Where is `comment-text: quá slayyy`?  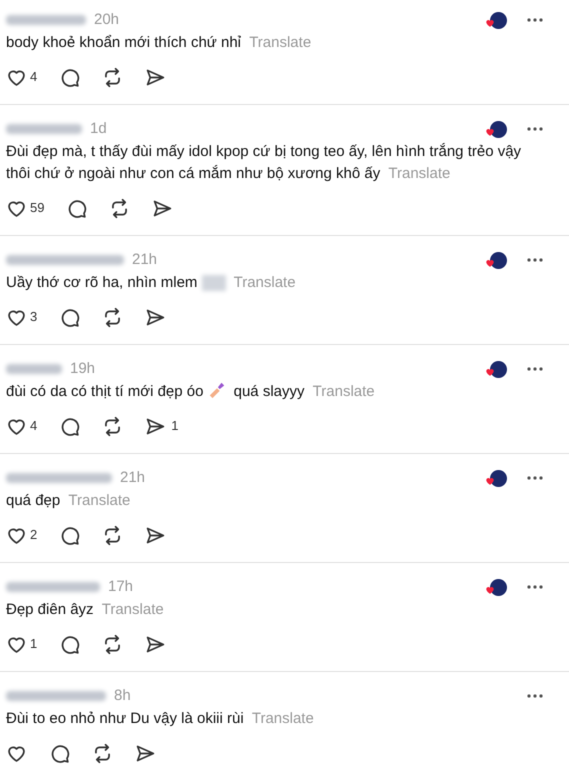
comment-text: quá slayyy is located at coordinates (269, 391).